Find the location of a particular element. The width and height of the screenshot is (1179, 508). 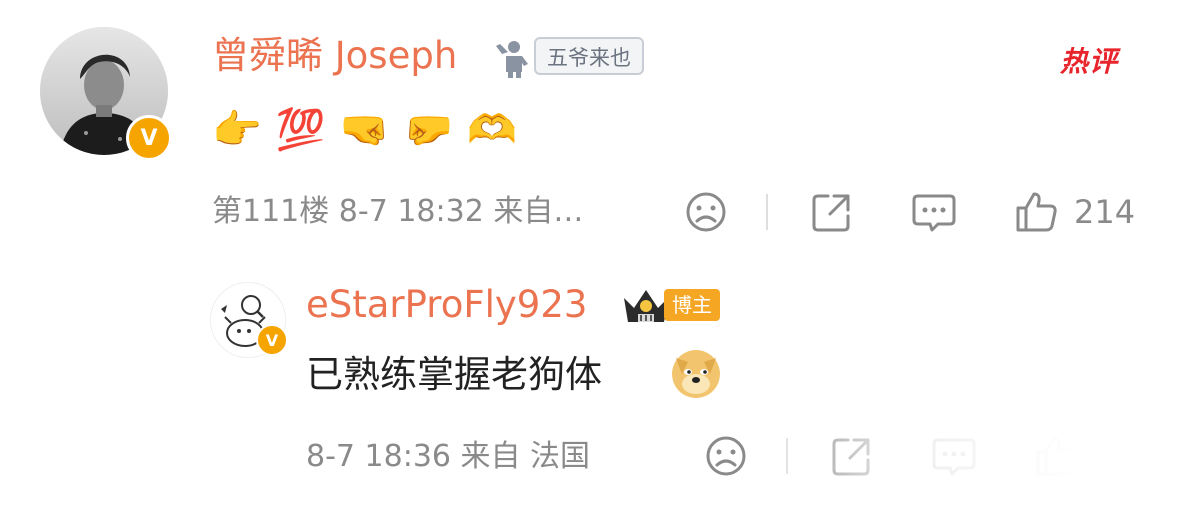

reply-content: 已熟练掌握老狗体 is located at coordinates (454, 374).